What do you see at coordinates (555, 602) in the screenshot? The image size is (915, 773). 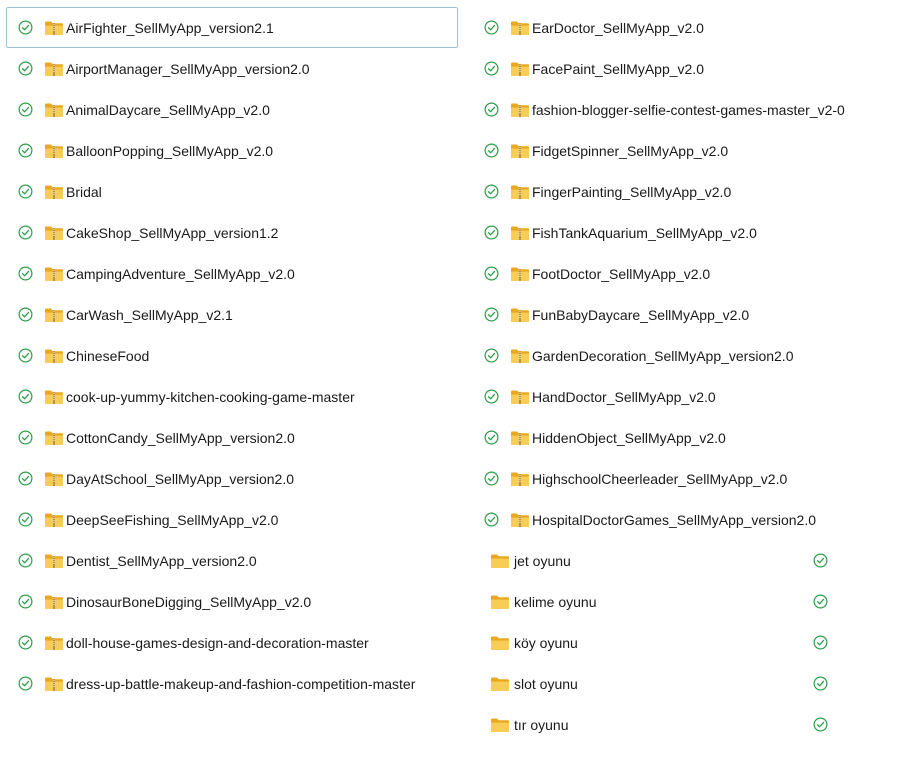 I see `item-name: kelime oyunu` at bounding box center [555, 602].